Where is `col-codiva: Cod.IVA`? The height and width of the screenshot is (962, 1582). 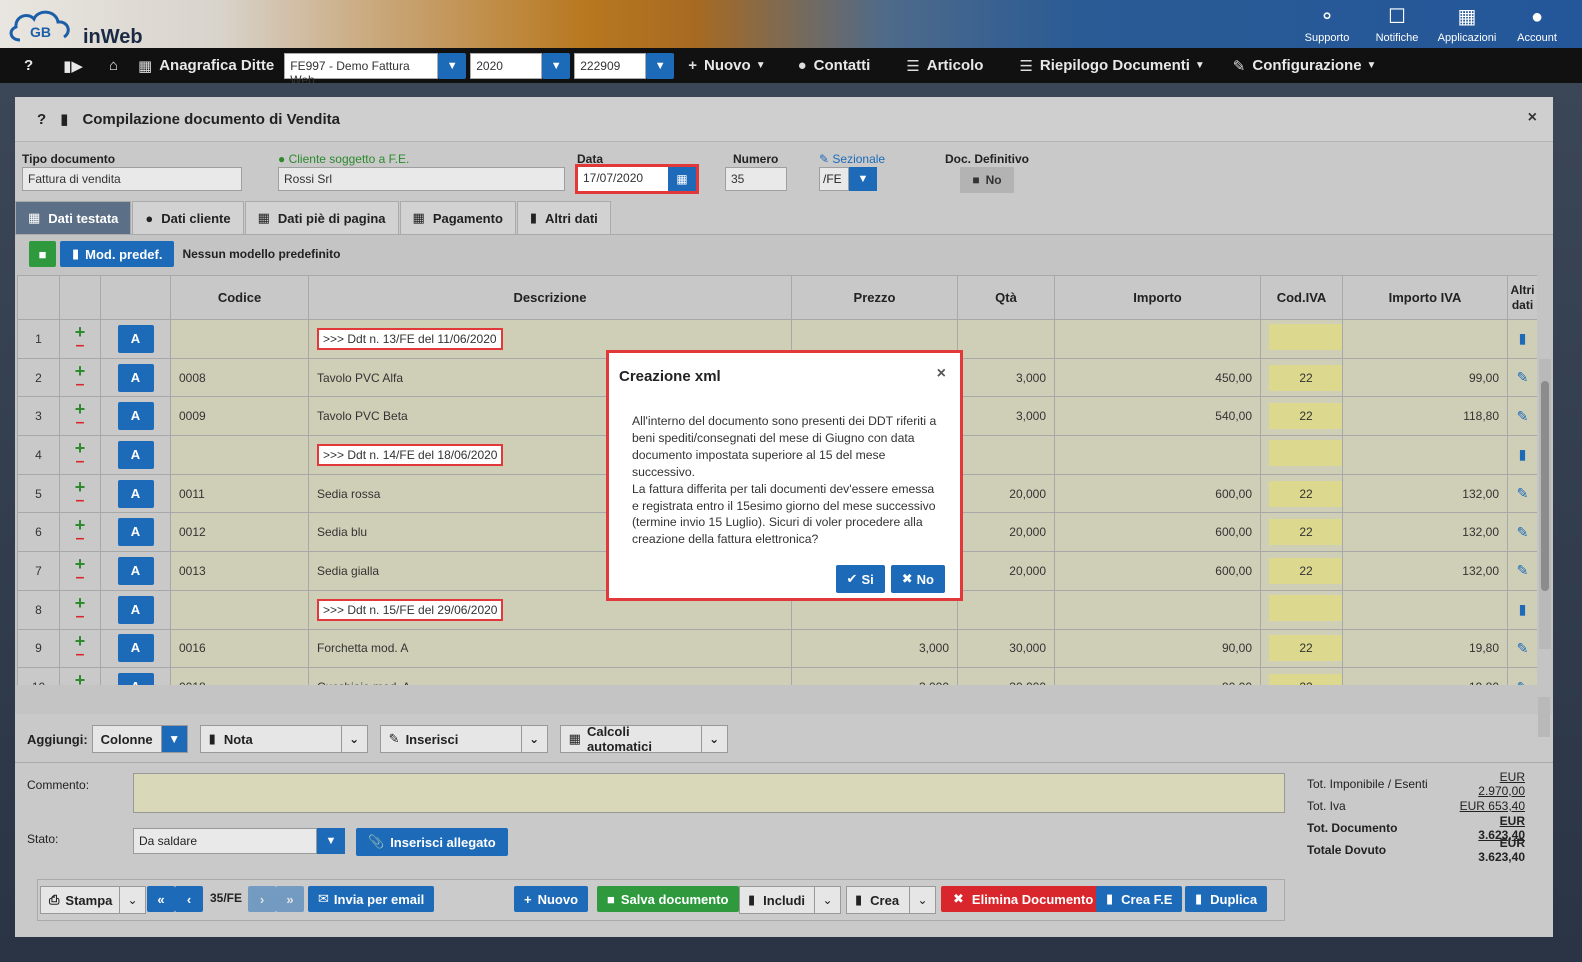
col-codiva: Cod.IVA is located at coordinates (1301, 297).